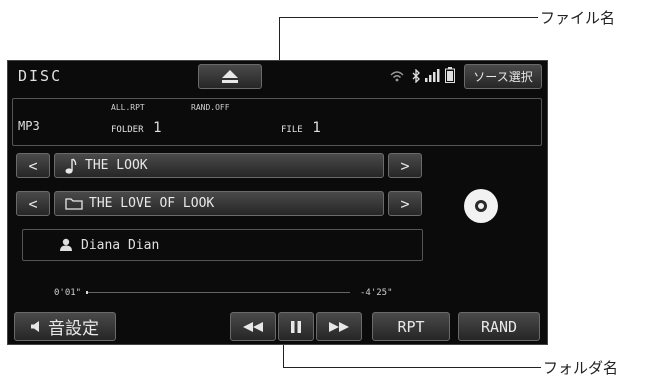 This screenshot has width=646, height=378. I want to click on callout-bottom-line, so click(412, 367).